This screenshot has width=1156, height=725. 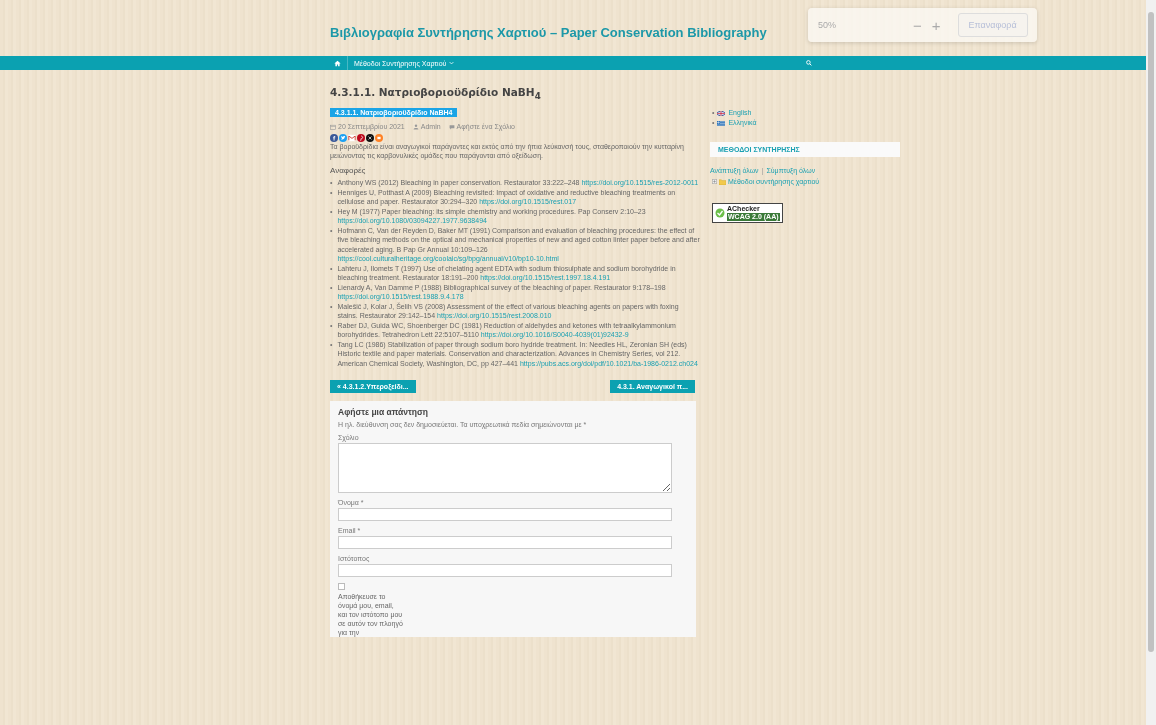 I want to click on x-icon, so click(x=370, y=138).